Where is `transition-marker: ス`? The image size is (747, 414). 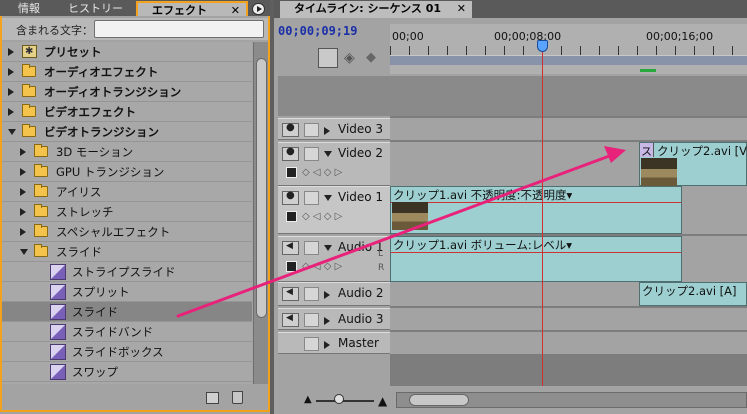 transition-marker: ス is located at coordinates (647, 150).